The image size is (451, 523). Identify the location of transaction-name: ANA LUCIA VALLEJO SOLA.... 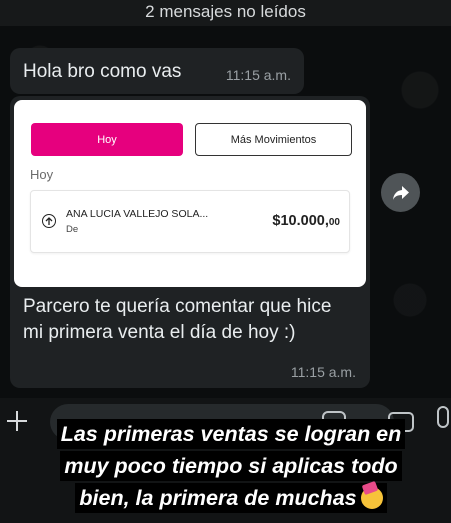
(137, 214).